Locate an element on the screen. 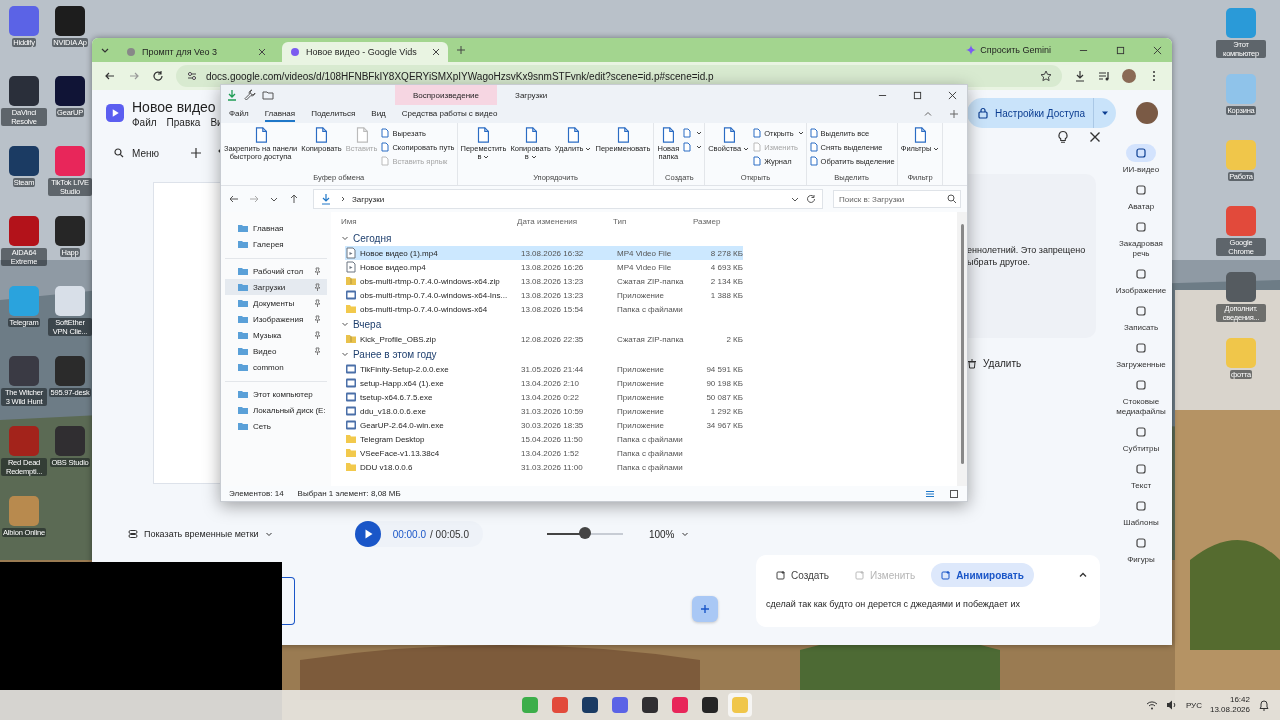 Image resolution: width=1280 pixels, height=720 pixels. rail-label: Изображение is located at coordinates (1141, 291).